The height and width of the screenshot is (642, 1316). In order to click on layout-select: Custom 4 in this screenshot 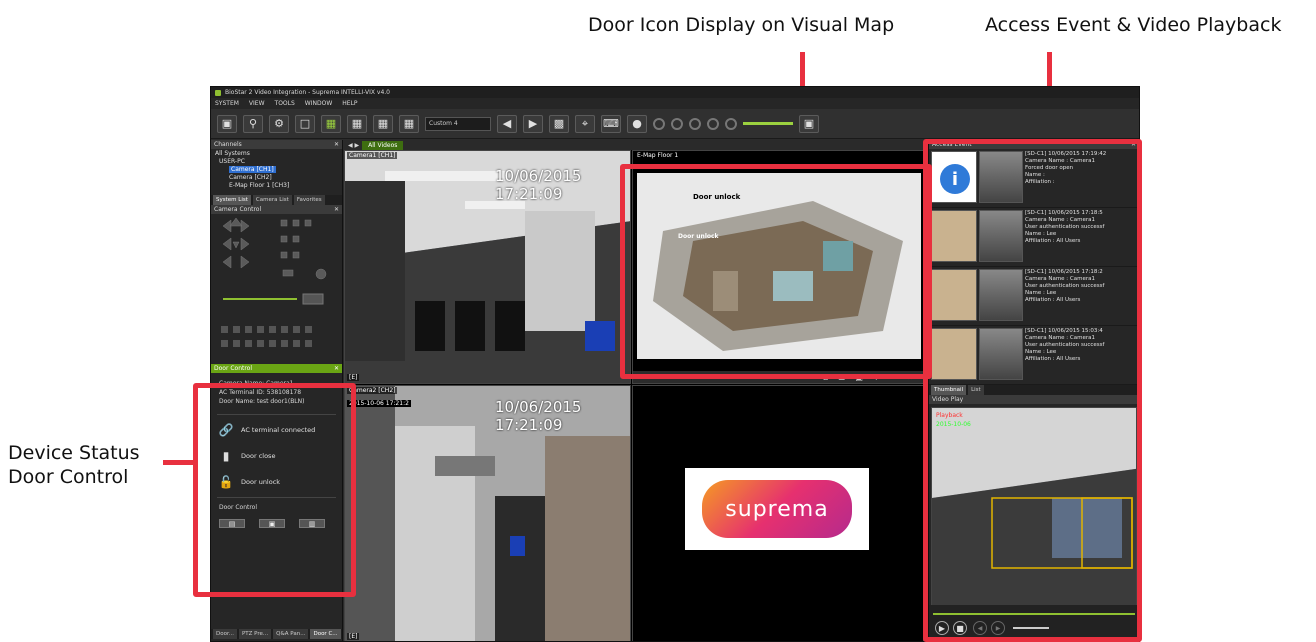, I will do `click(458, 123)`.